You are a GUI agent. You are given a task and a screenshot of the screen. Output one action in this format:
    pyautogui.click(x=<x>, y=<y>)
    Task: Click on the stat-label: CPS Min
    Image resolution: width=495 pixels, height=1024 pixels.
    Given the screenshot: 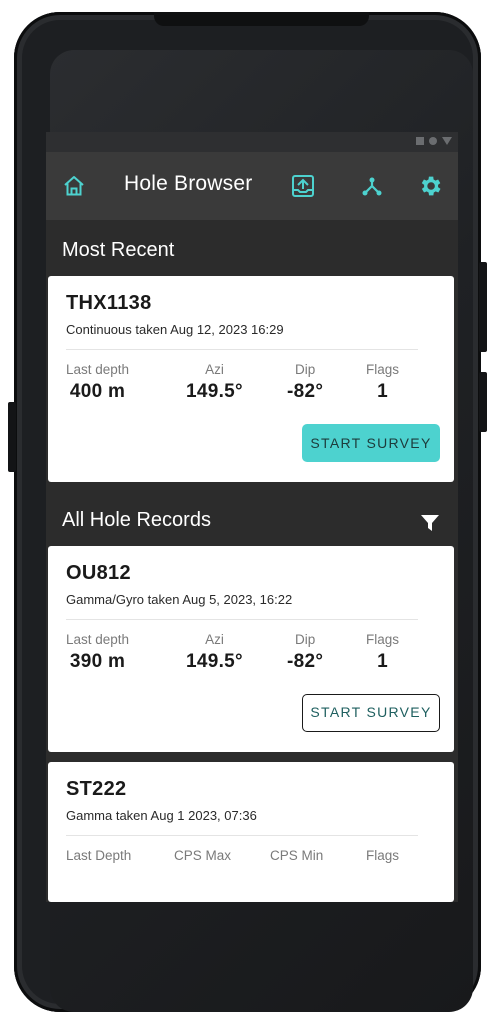 What is the action you would take?
    pyautogui.click(x=297, y=855)
    